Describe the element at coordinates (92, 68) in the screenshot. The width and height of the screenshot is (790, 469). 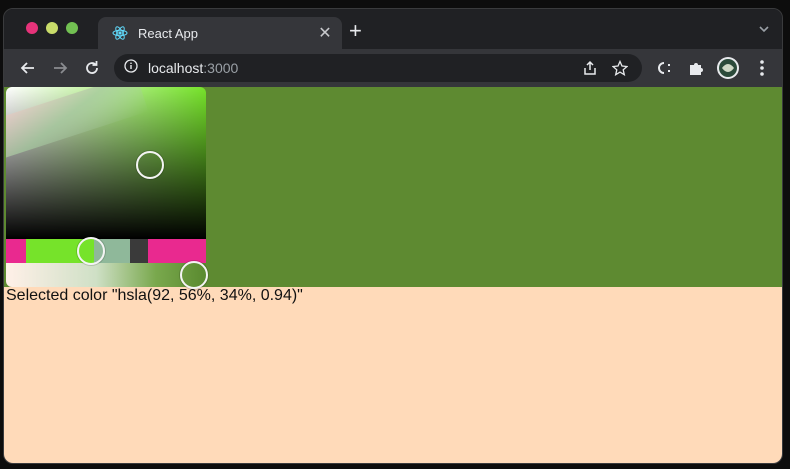
I see `reload-icon` at that location.